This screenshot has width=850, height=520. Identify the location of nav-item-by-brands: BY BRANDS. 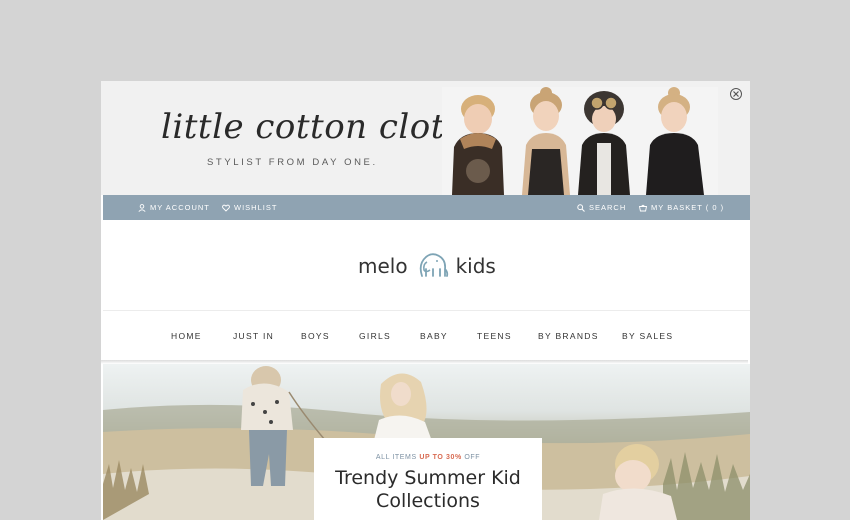
(568, 336).